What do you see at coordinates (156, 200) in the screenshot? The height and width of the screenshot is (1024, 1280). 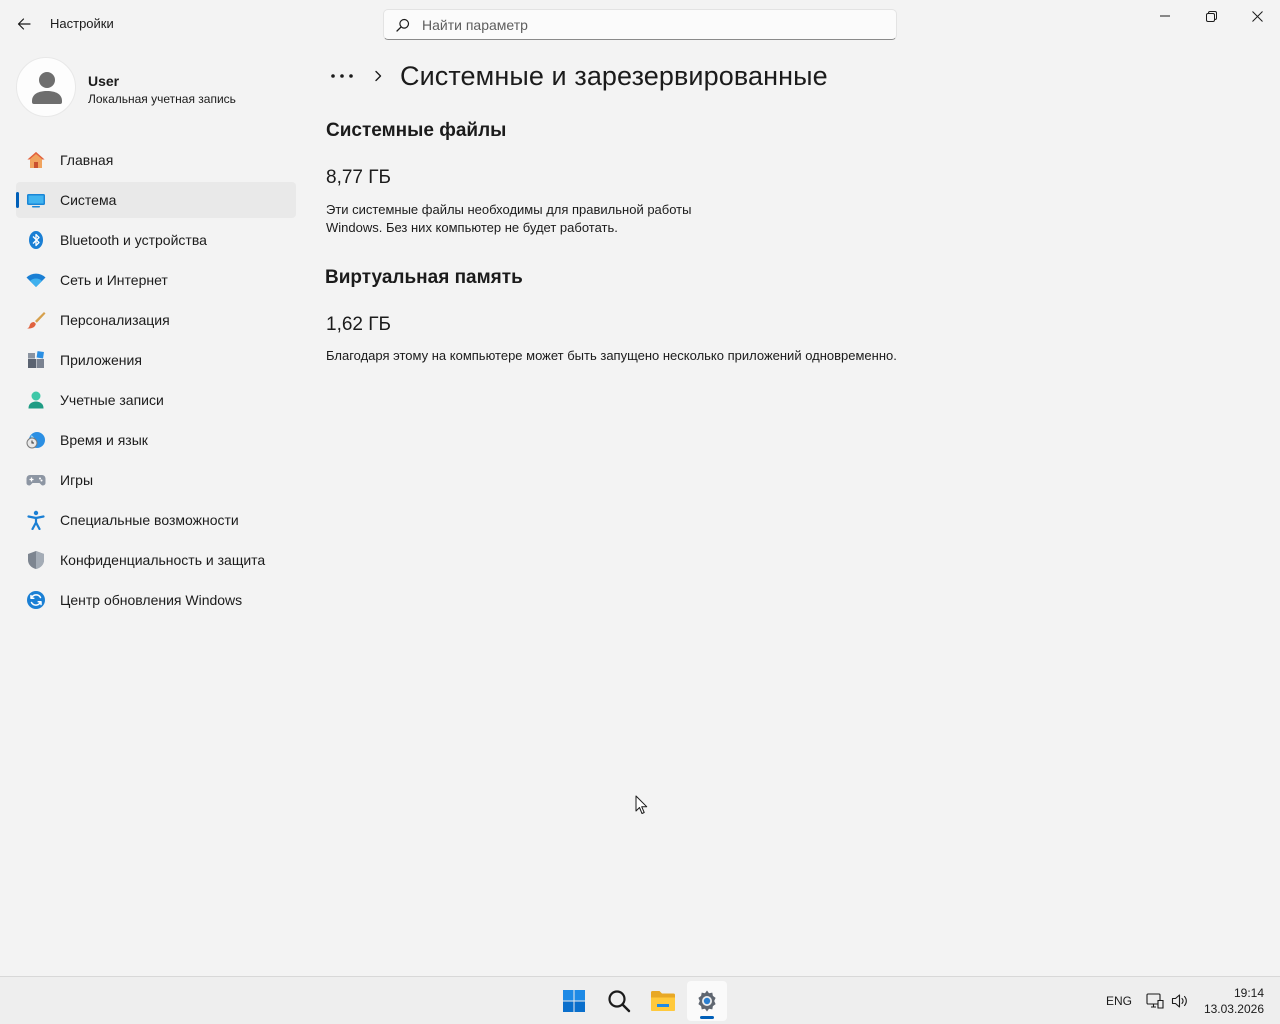 I see `sidebar-item-system: Система` at bounding box center [156, 200].